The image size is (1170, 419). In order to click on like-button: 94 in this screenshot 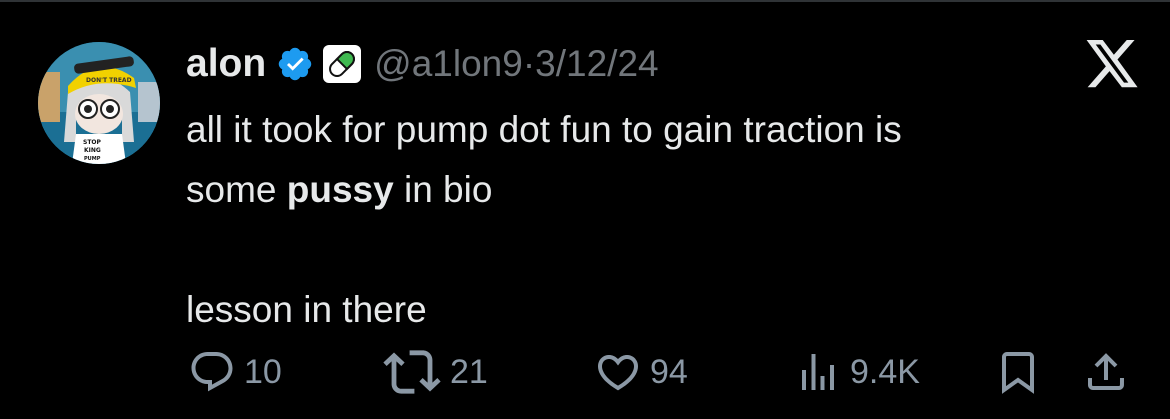, I will do `click(641, 372)`.